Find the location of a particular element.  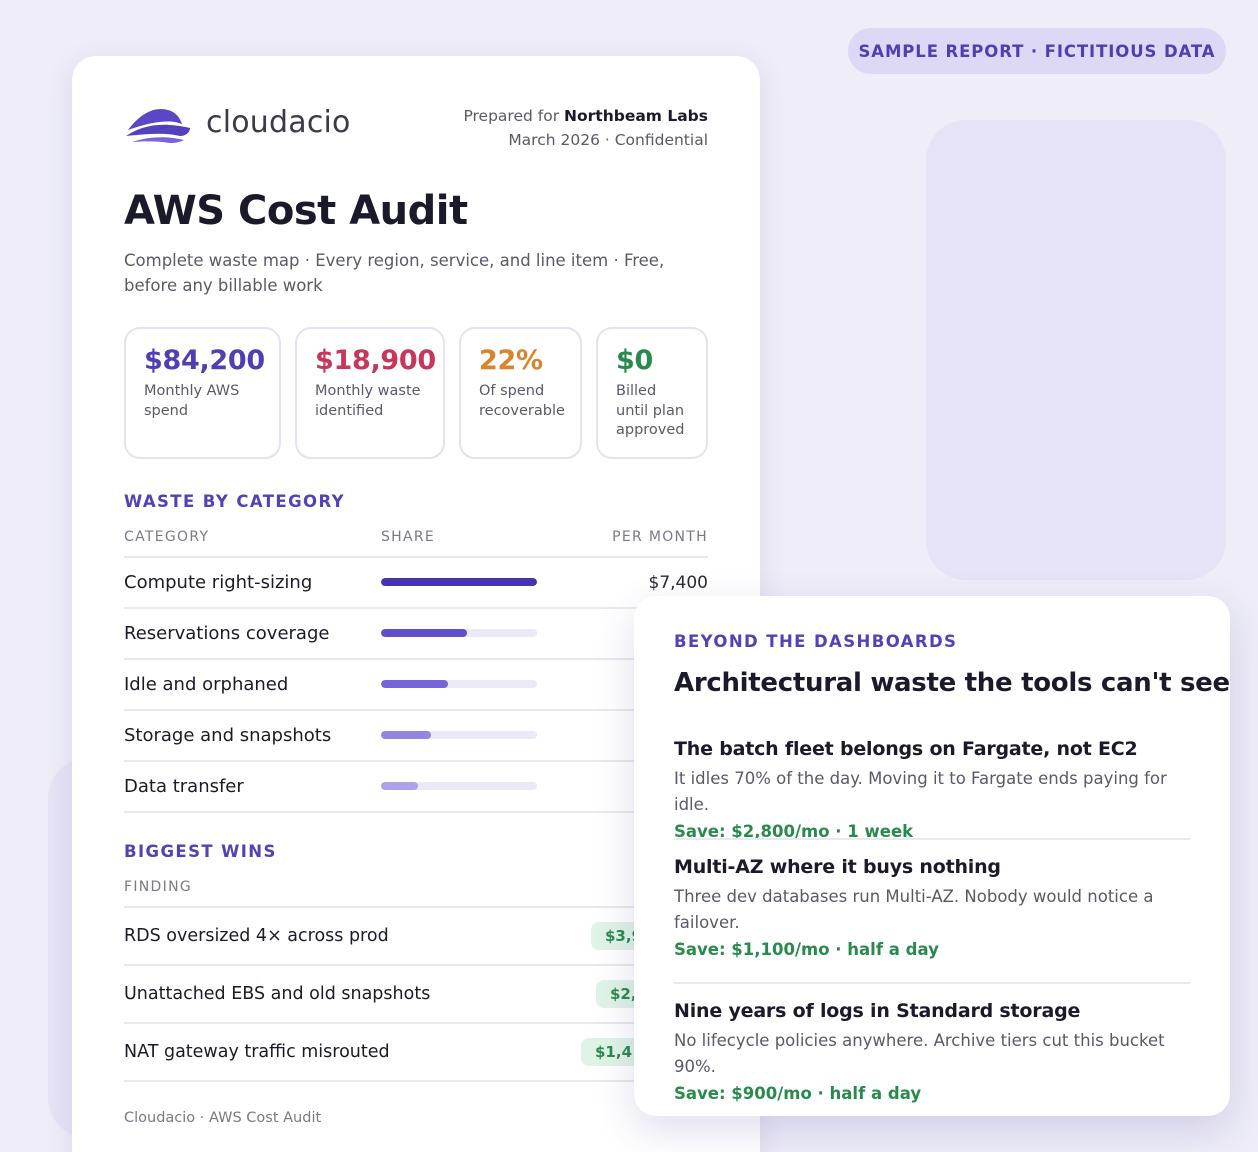

client-name: Northbeam Labs is located at coordinates (636, 116).